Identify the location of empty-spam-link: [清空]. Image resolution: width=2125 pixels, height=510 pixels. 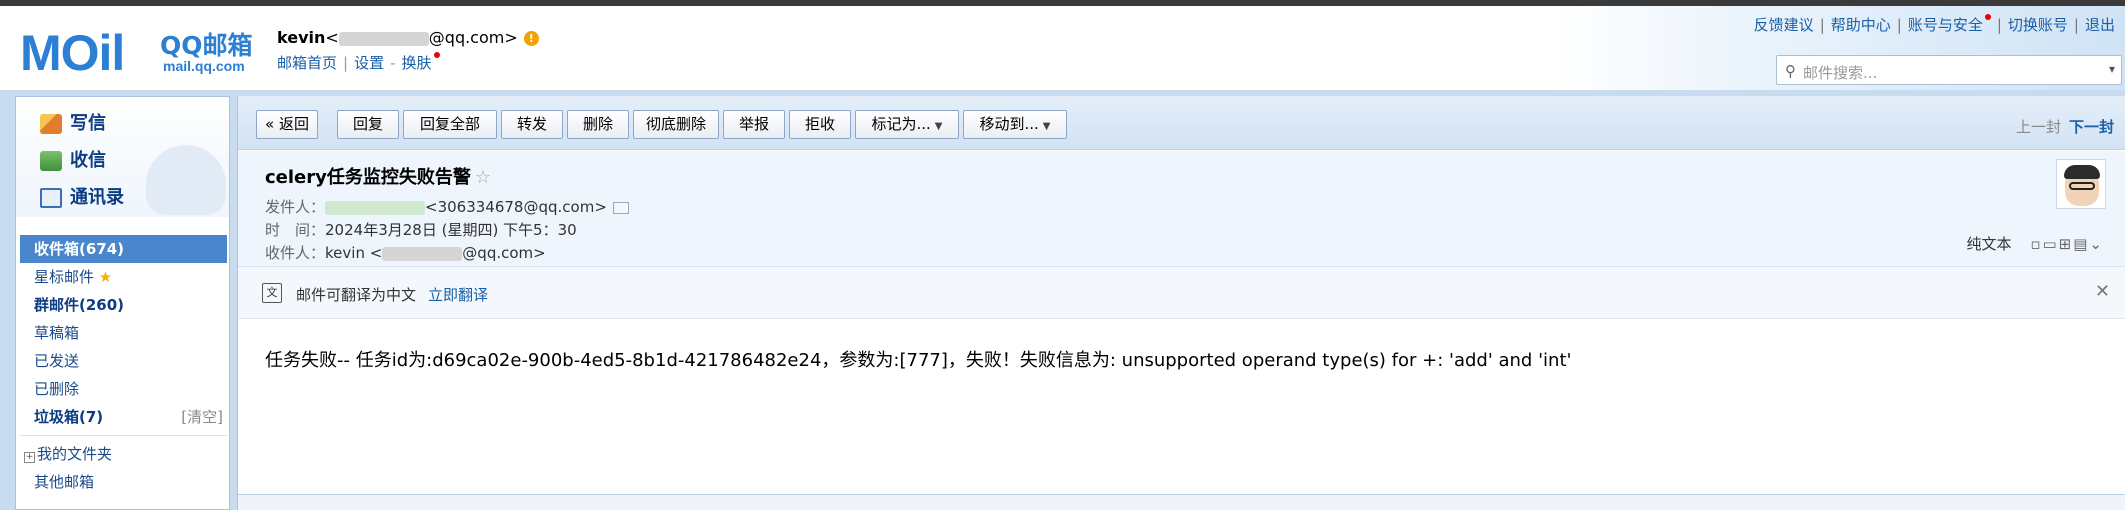
(202, 417).